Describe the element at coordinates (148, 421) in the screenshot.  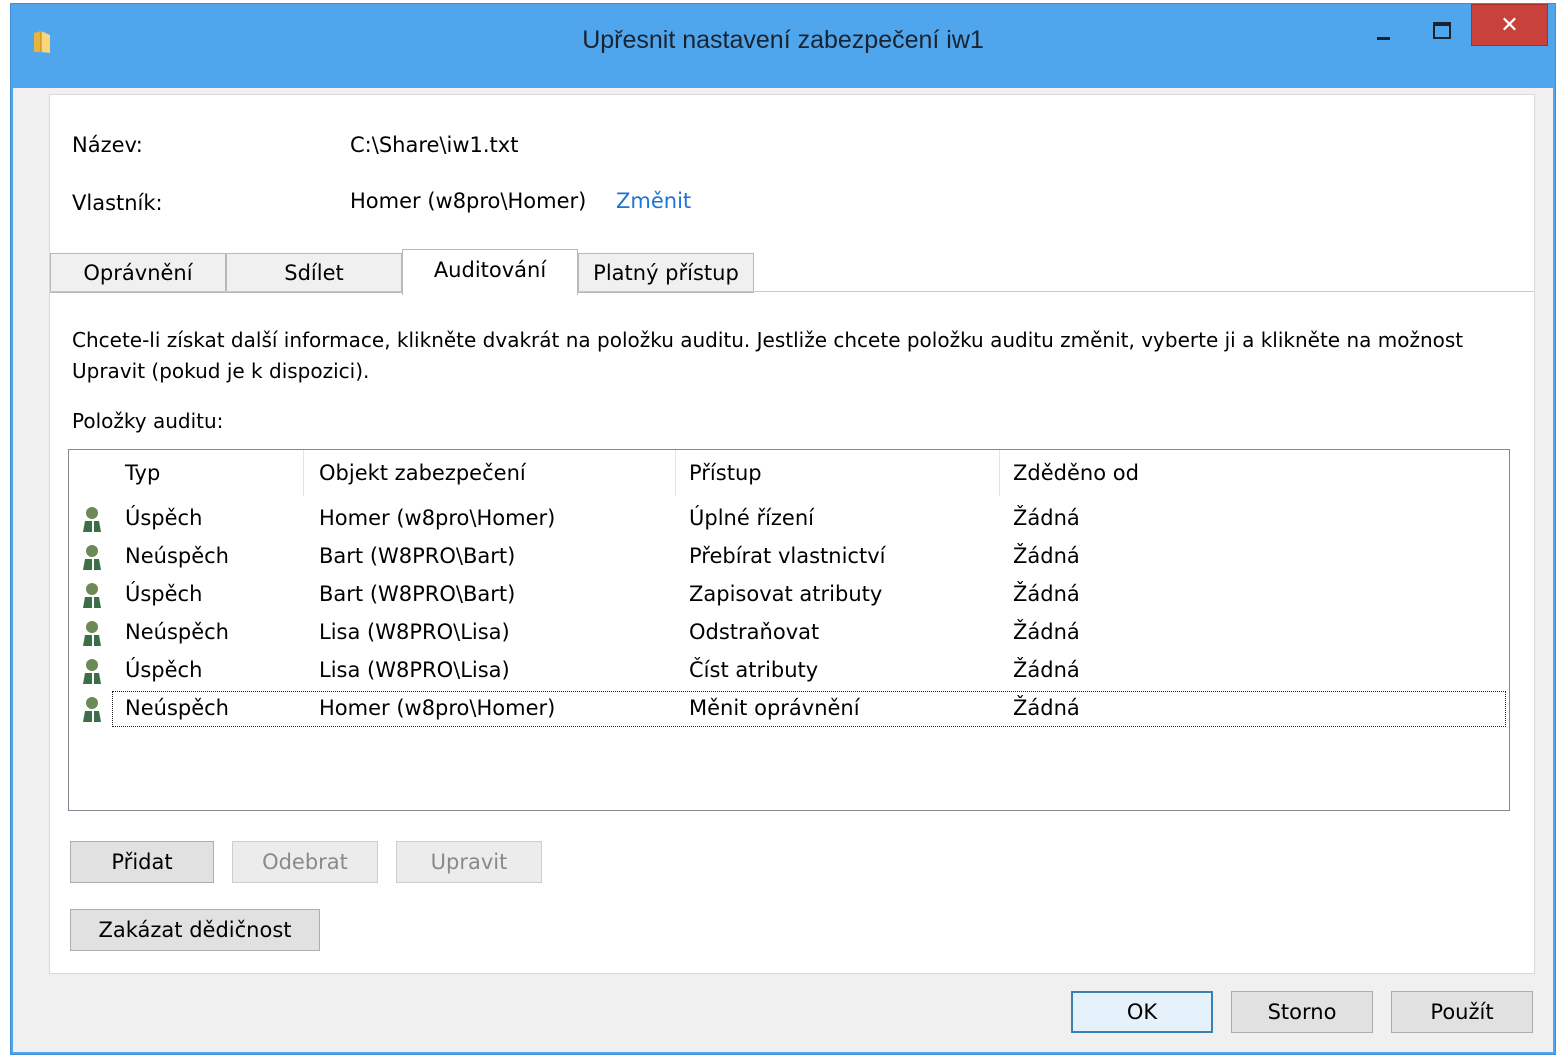
I see `audit-entries-label: Položky auditu:` at that location.